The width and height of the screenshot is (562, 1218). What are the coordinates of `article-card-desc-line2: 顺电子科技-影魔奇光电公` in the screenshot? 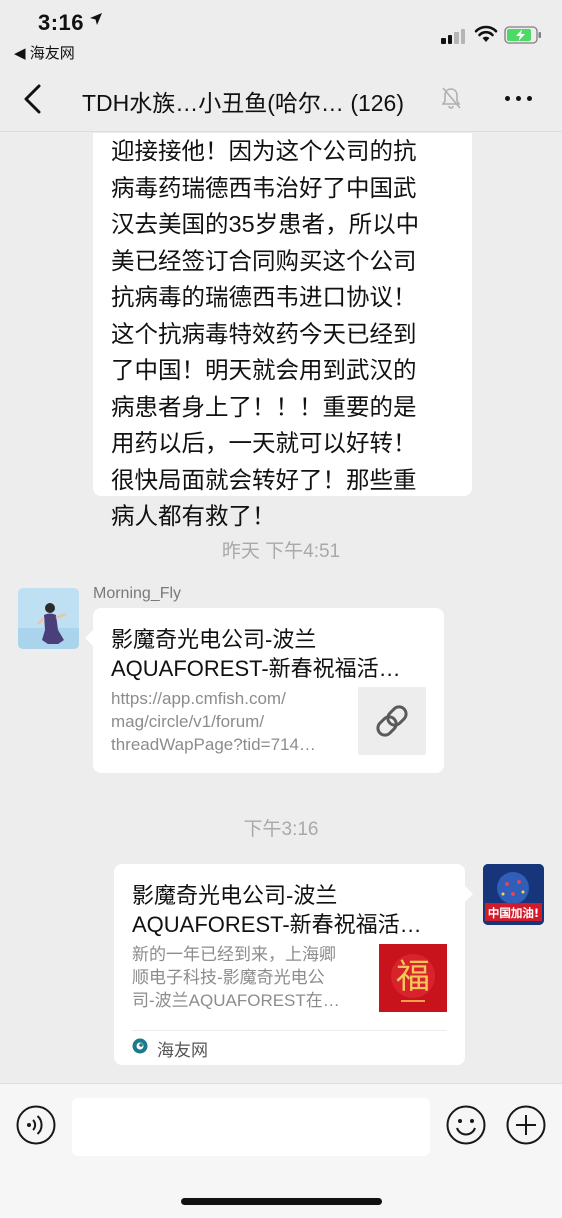 It's located at (228, 977).